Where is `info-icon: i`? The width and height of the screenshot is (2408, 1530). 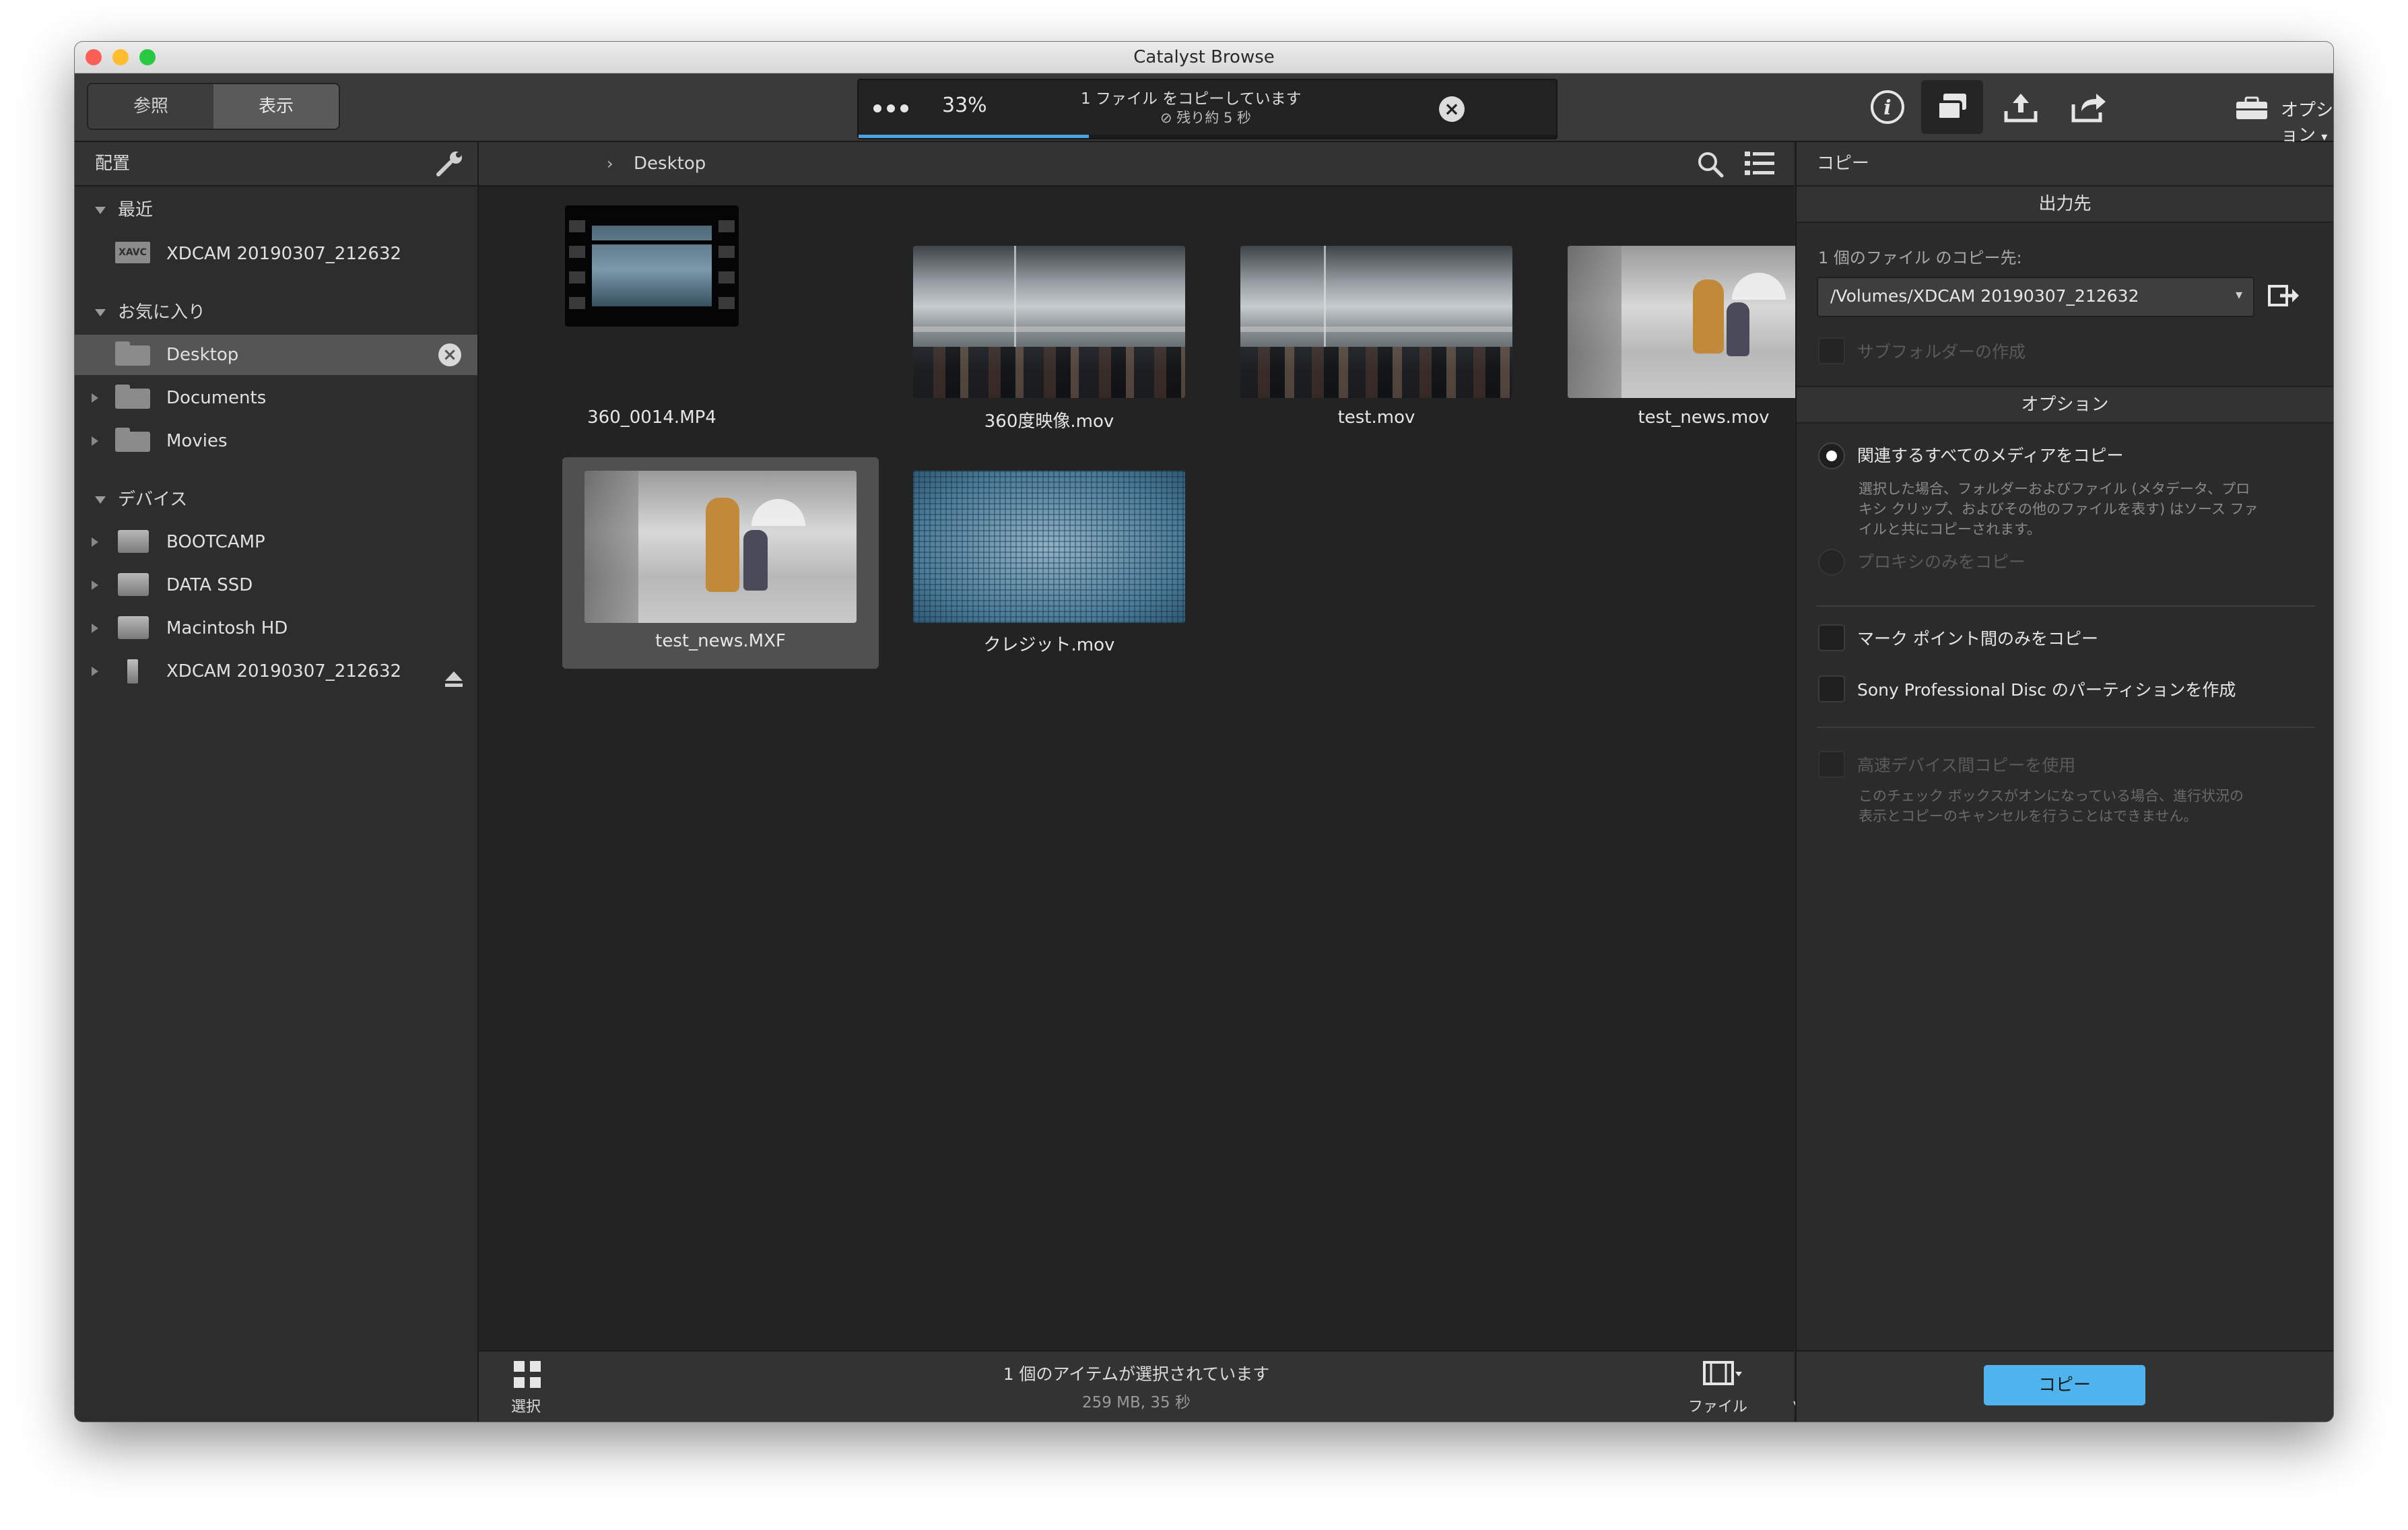 info-icon: i is located at coordinates (1887, 107).